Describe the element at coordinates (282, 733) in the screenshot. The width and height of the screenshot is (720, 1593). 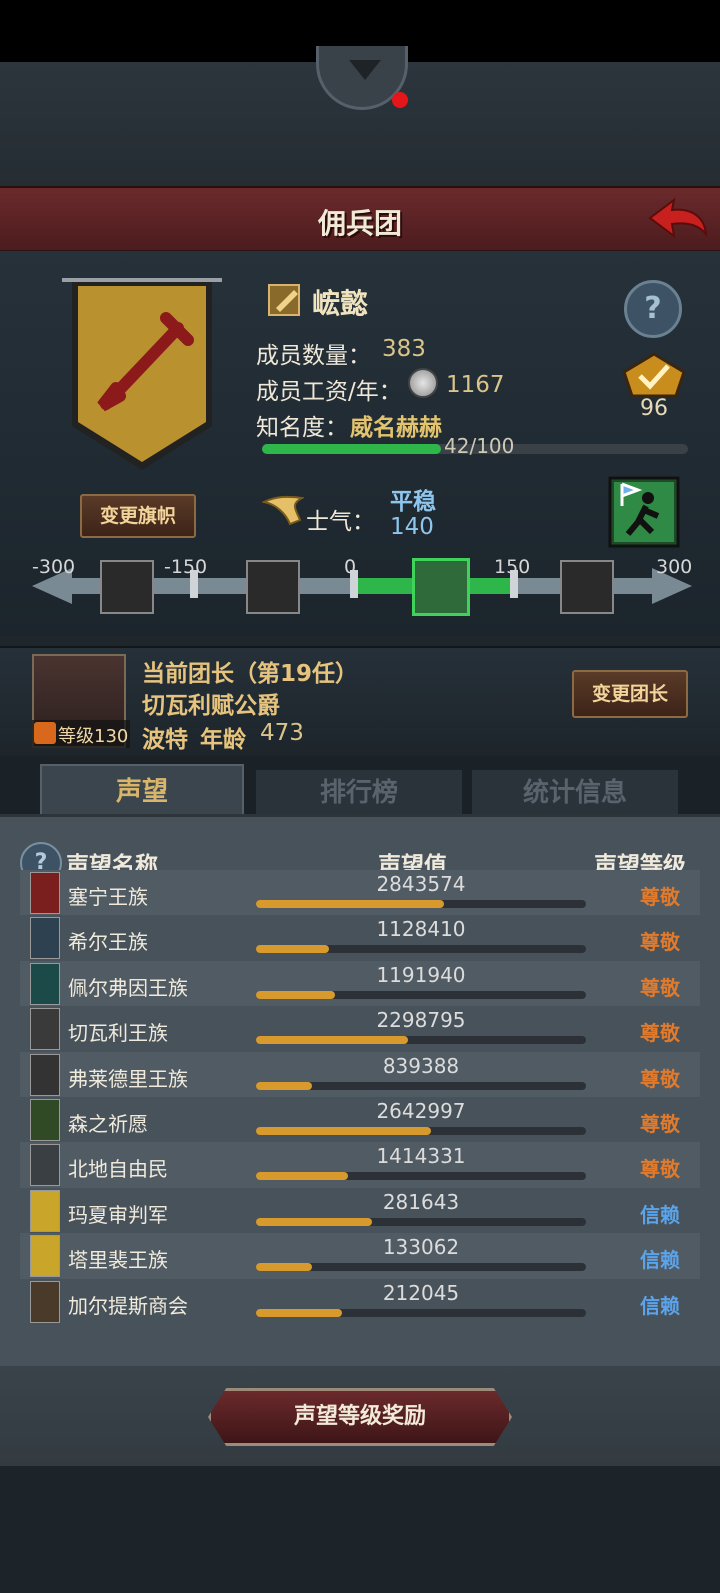
I see `leader-age-value: 473` at that location.